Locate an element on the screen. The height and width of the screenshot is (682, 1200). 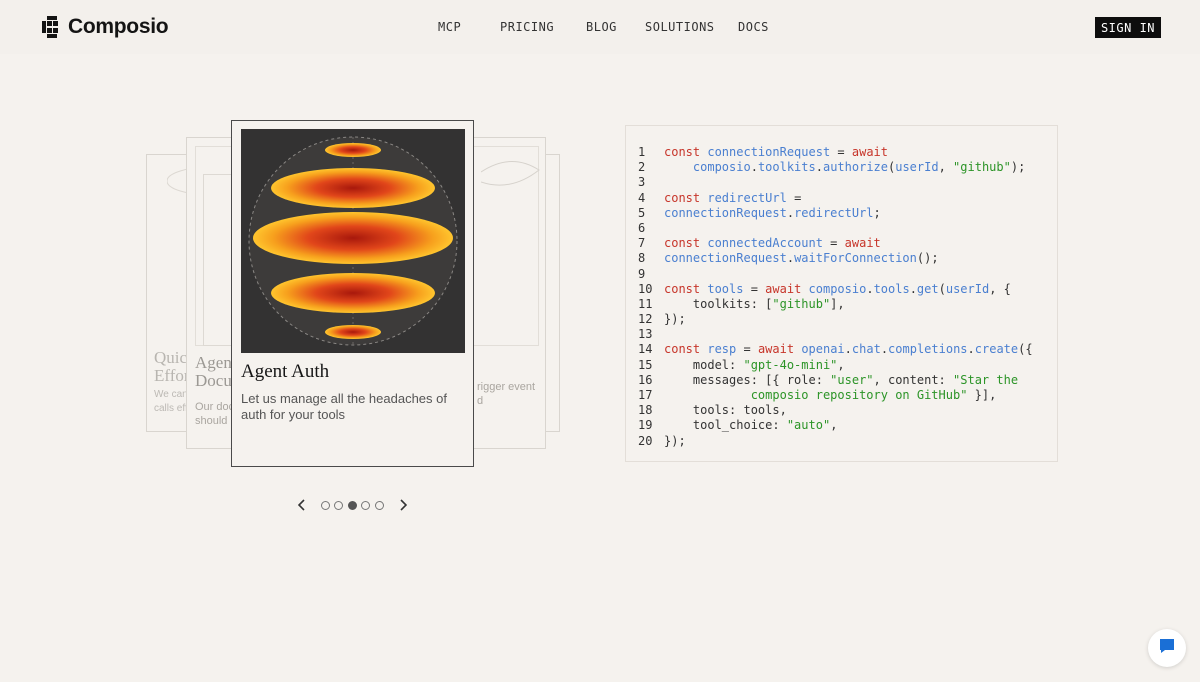
code-token: completions is located at coordinates (928, 349).